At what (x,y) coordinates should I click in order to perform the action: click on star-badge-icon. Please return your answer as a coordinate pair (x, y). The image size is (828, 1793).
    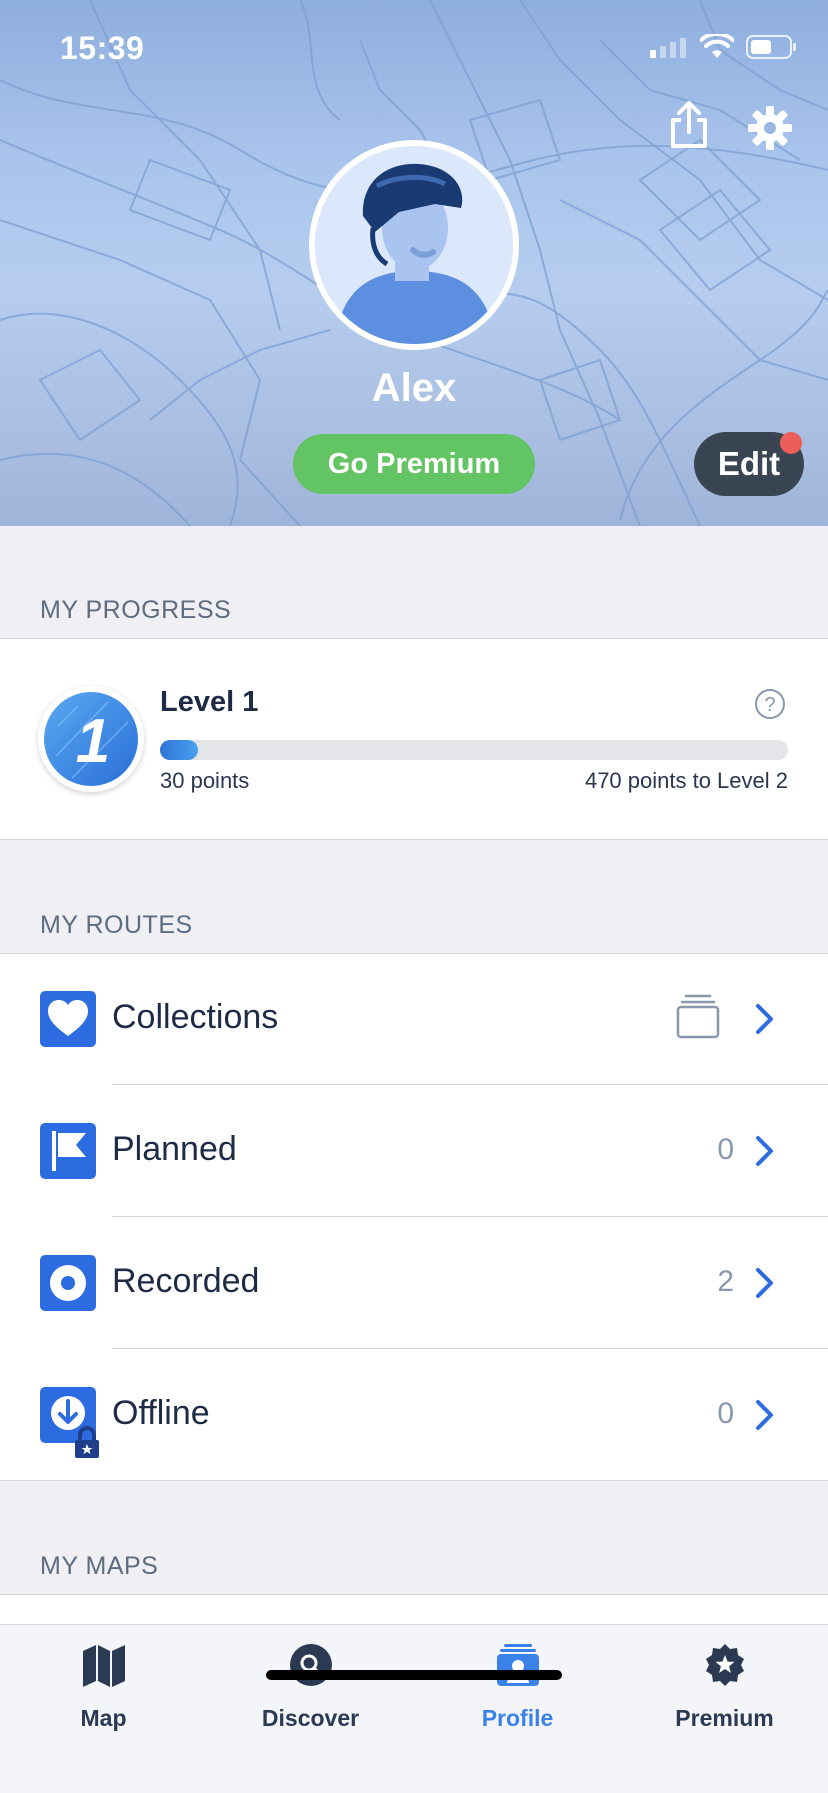
    Looking at the image, I should click on (725, 1665).